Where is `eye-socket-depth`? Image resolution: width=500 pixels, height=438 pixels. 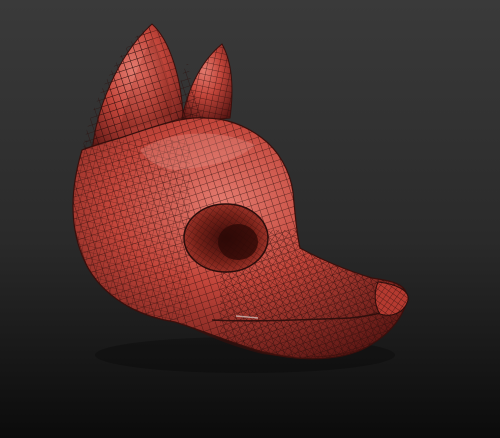
eye-socket-depth is located at coordinates (238, 242).